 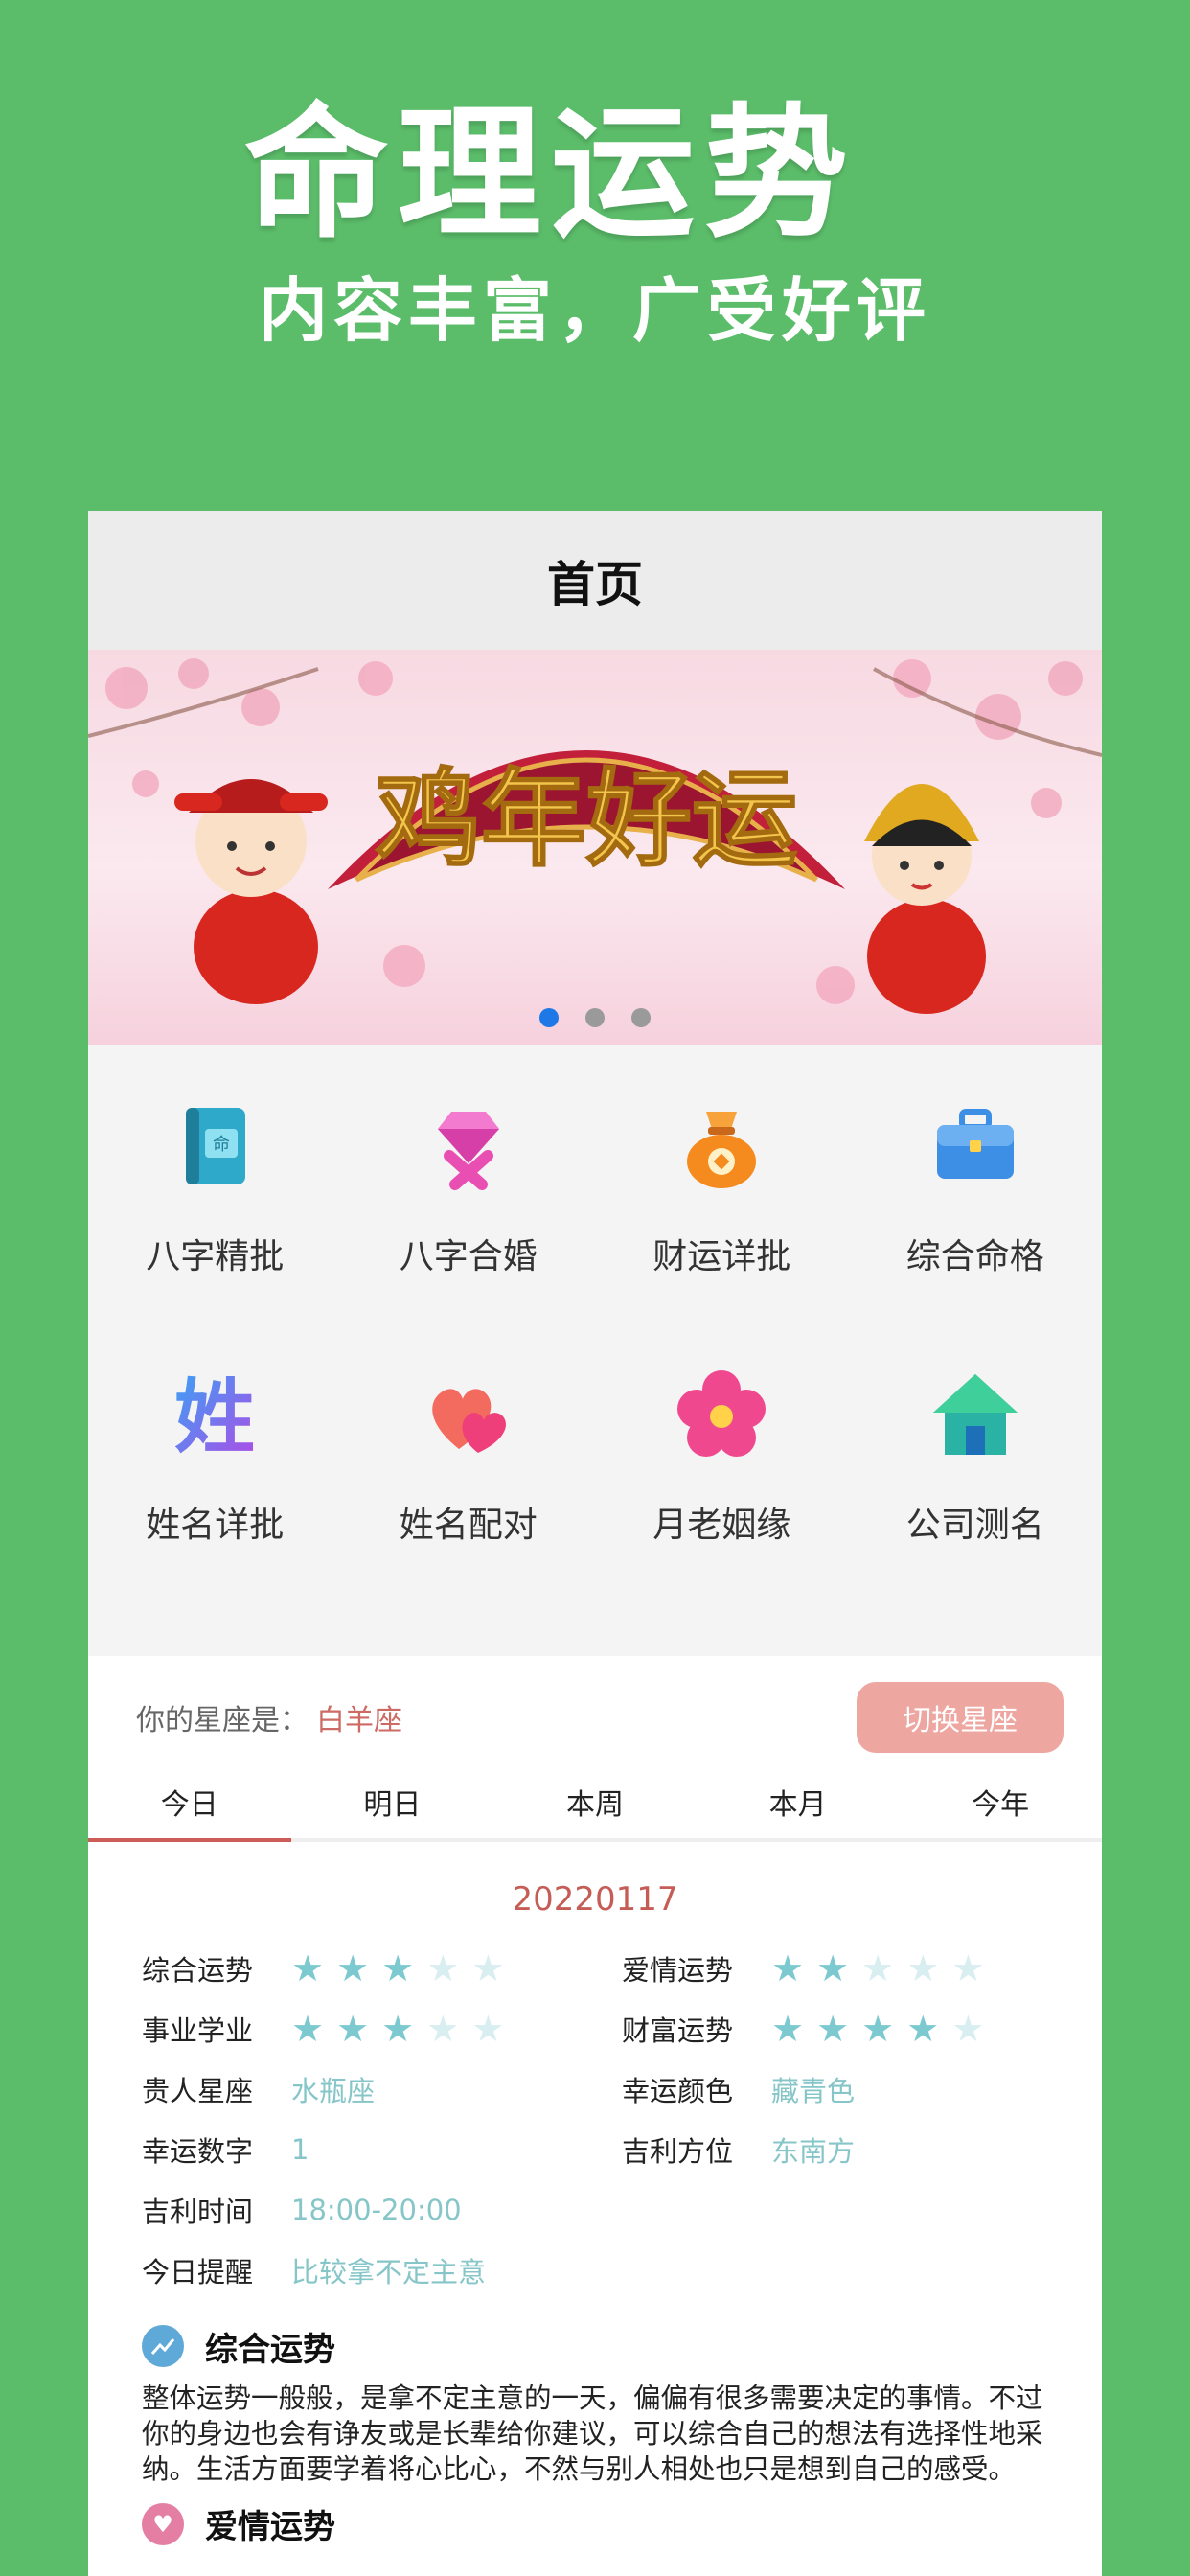 I want to click on heart-icon: ♥, so click(x=163, y=2523).